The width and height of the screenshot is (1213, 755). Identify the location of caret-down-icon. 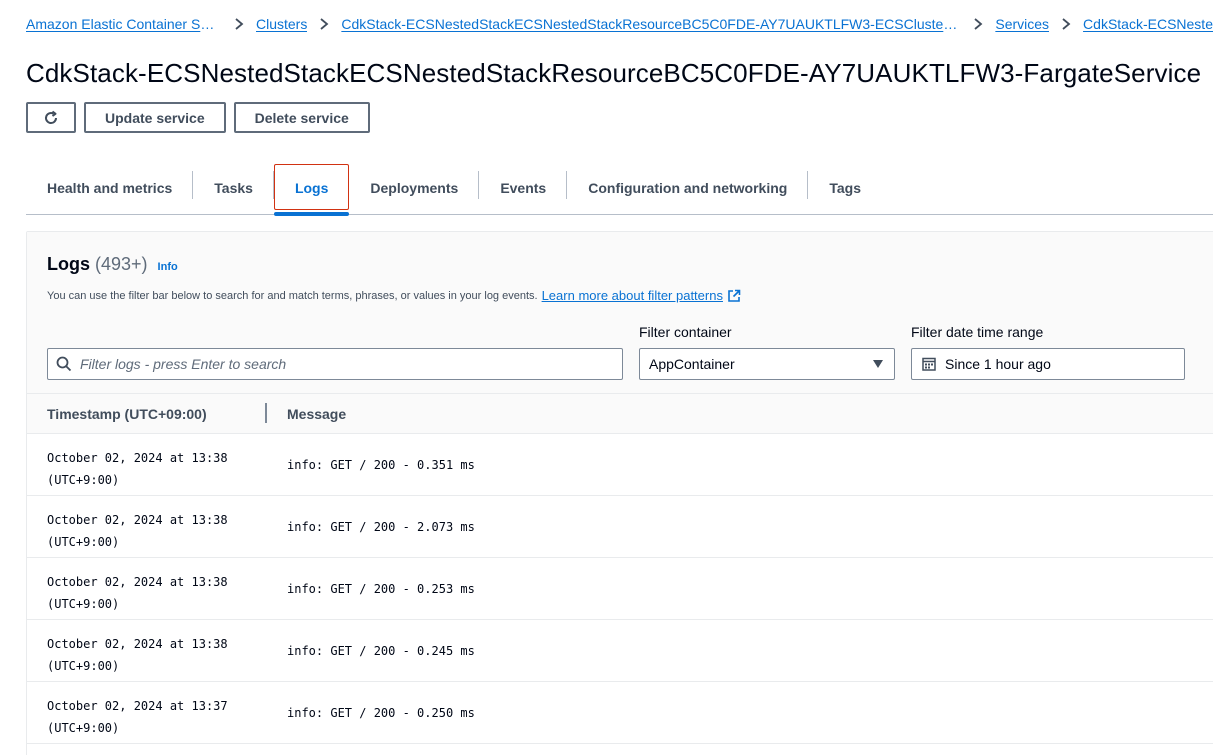
(878, 364).